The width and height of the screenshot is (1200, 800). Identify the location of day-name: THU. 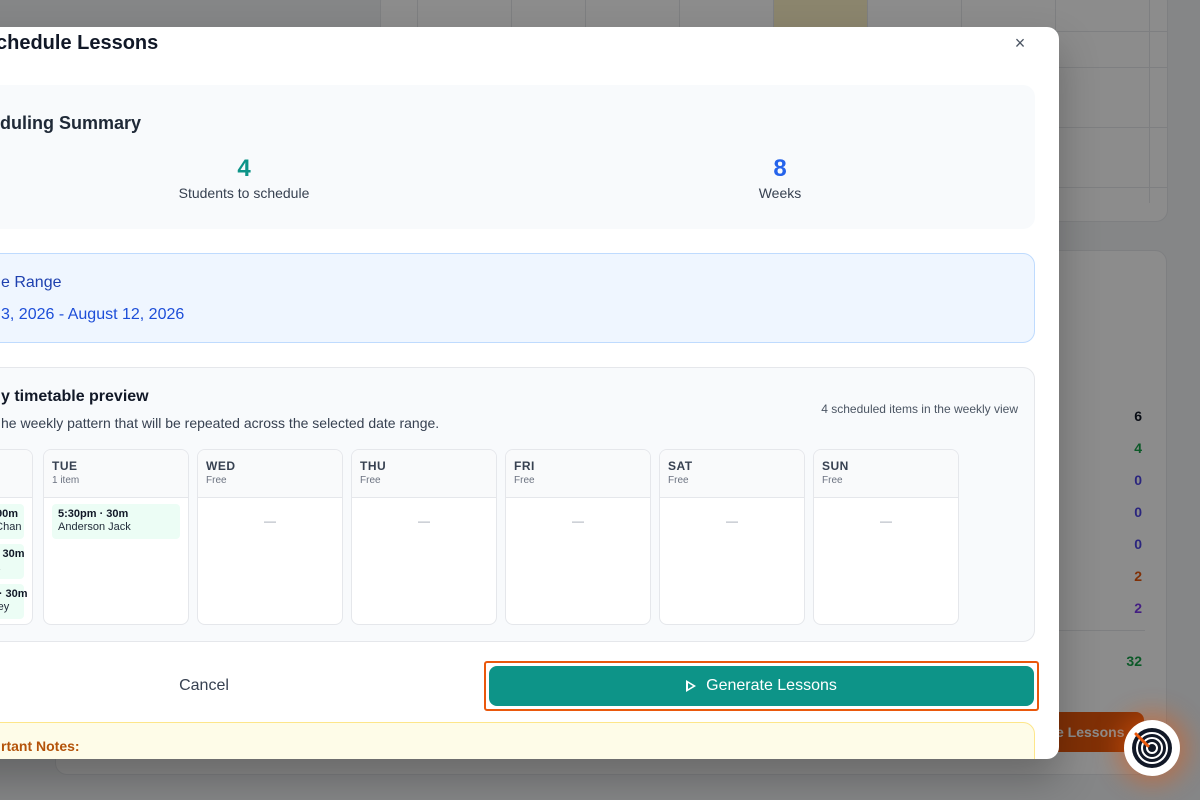
(373, 466).